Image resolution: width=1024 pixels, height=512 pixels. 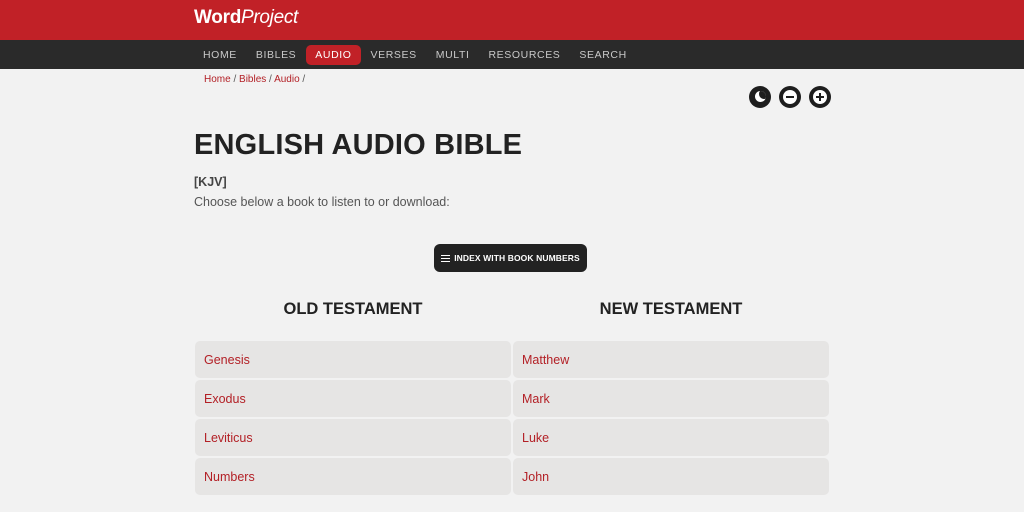 I want to click on increase-font-button, so click(x=820, y=97).